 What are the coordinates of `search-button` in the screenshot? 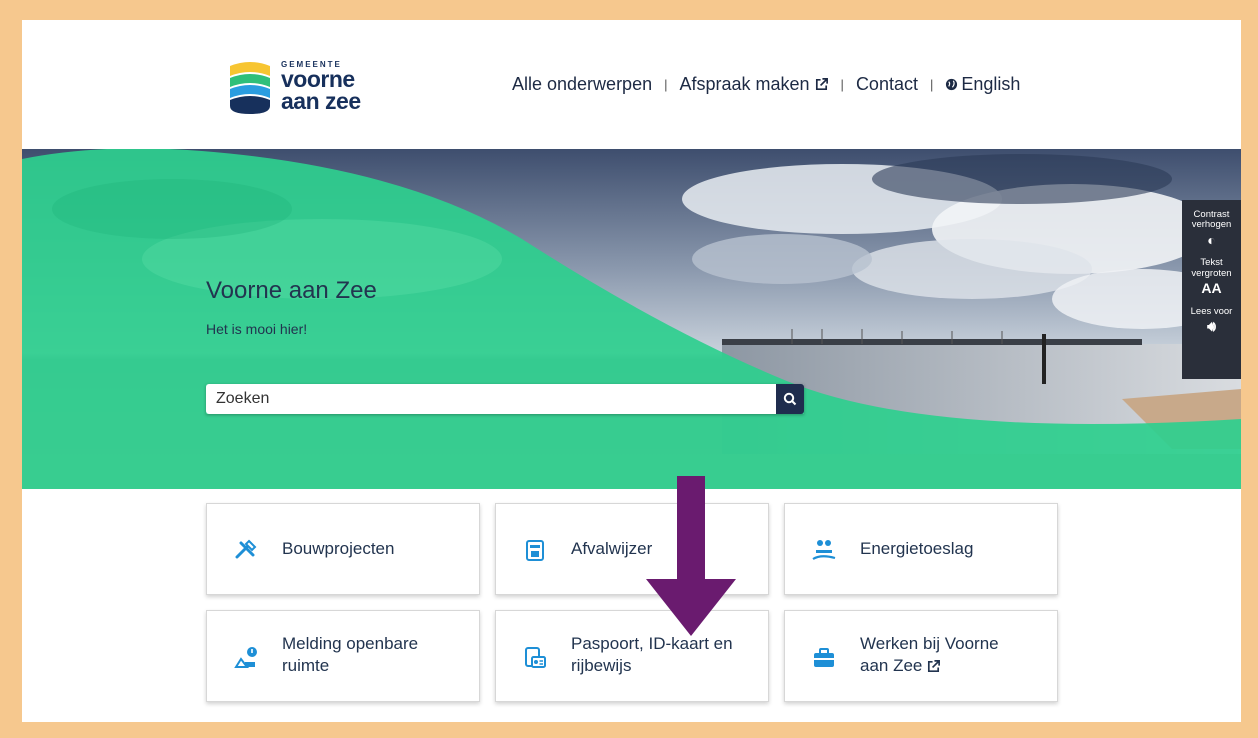 It's located at (790, 399).